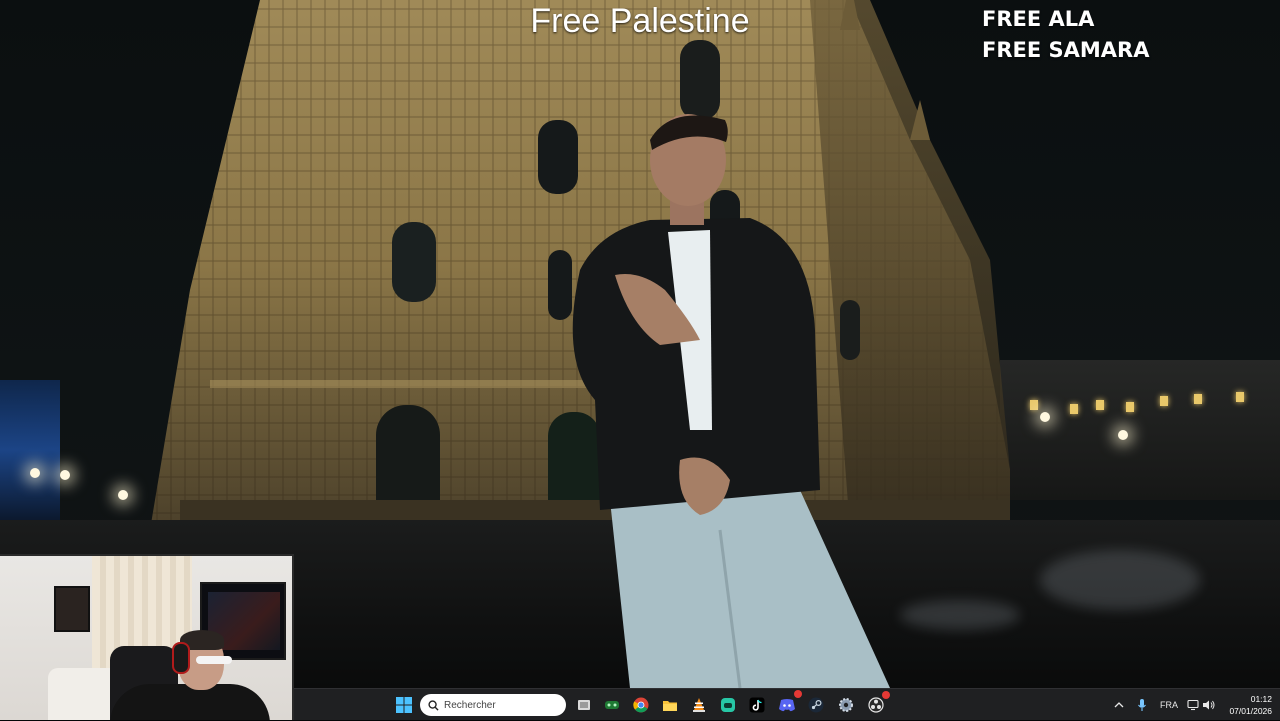 The image size is (1280, 721). What do you see at coordinates (147, 637) in the screenshot?
I see `webcam-overlay` at bounding box center [147, 637].